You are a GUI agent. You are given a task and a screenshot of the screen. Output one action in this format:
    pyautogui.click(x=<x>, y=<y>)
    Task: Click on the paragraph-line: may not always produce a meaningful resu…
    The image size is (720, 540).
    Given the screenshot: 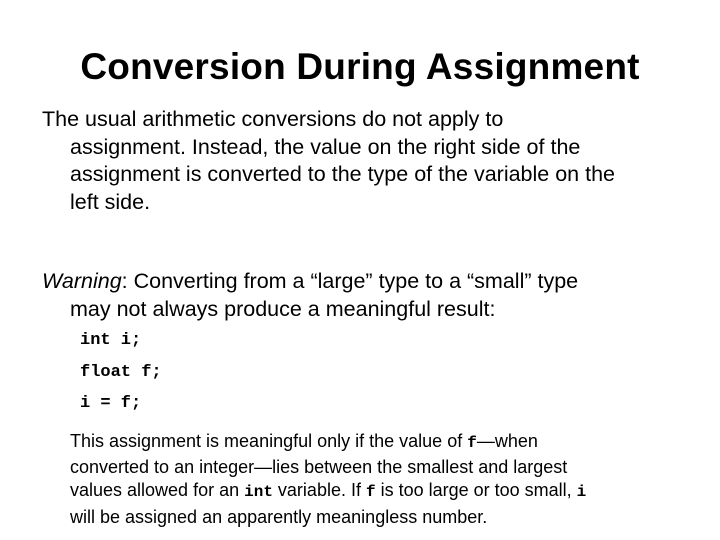 What is the action you would take?
    pyautogui.click(x=283, y=308)
    